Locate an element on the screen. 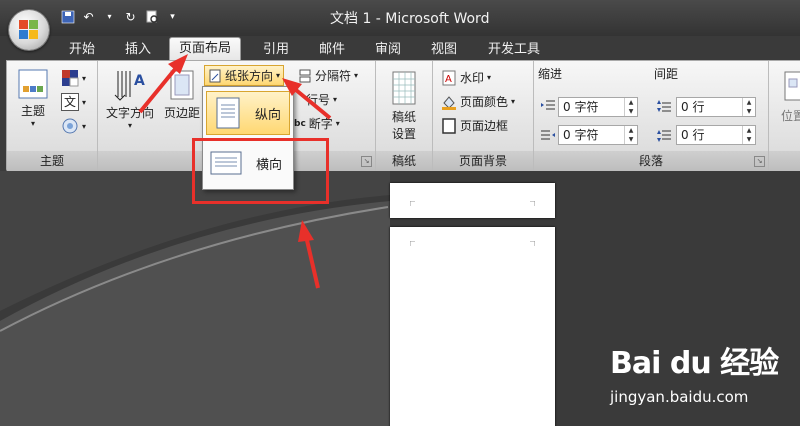  page-color-button: 页面颜色 ▾ is located at coordinates (478, 101).